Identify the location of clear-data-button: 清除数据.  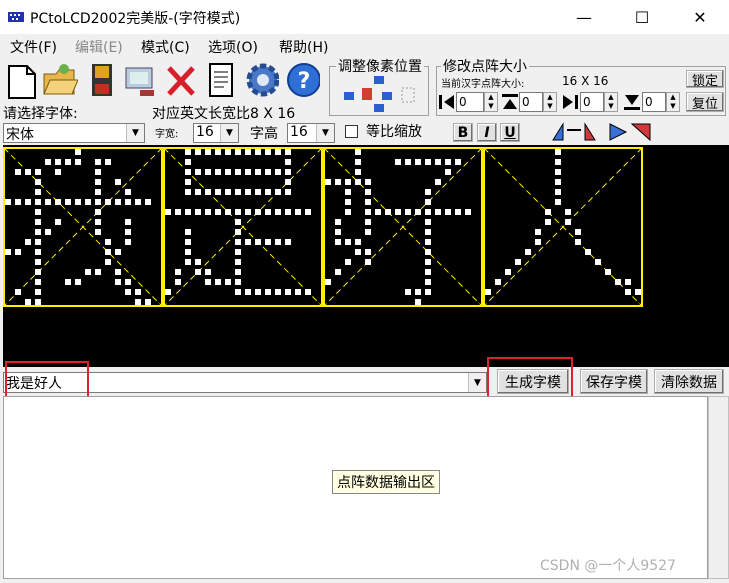
(689, 381).